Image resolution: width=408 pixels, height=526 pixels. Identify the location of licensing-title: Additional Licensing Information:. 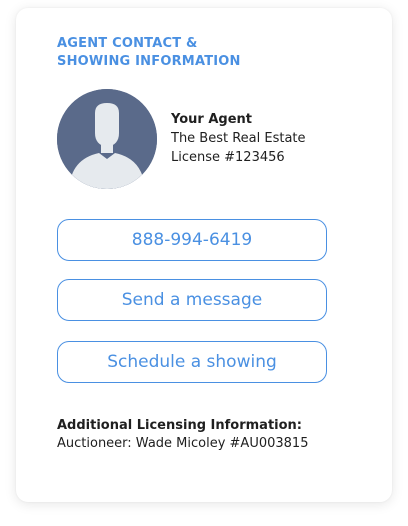
(180, 425).